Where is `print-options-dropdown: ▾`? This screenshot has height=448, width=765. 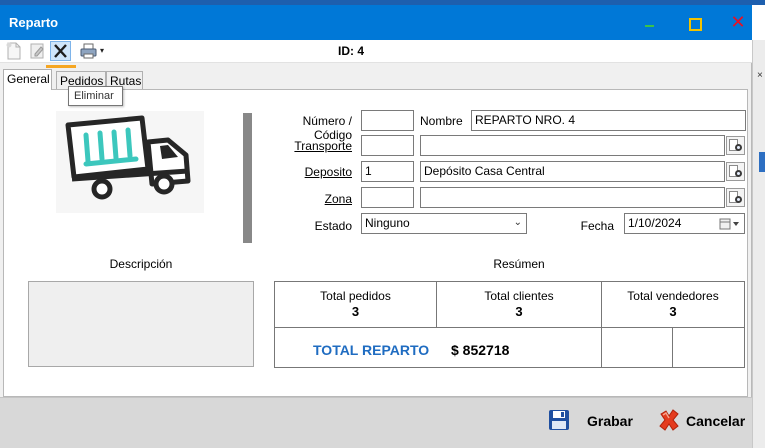 print-options-dropdown: ▾ is located at coordinates (102, 51).